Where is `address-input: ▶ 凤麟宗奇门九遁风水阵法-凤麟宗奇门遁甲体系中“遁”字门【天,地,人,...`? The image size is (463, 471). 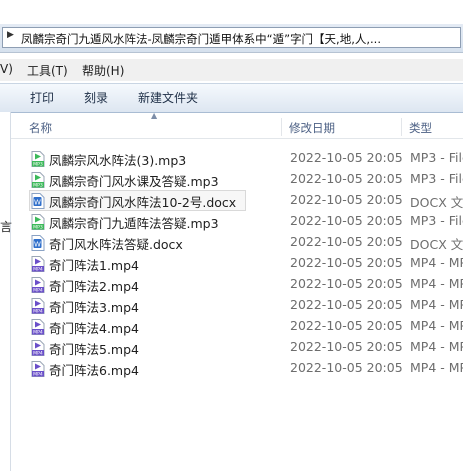
address-input: ▶ 凤麟宗奇门九遁风水阵法-凤麟宗奇门遁甲体系中“遁”字门【天,地,人,... is located at coordinates (231, 37).